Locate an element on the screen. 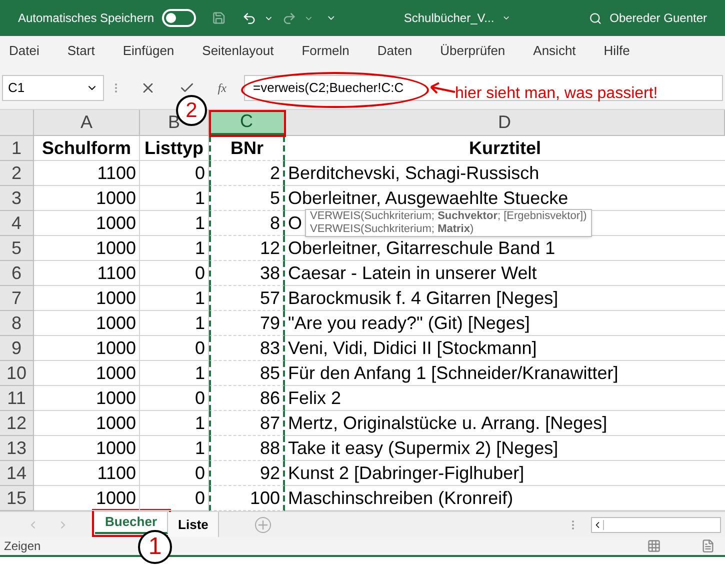 The height and width of the screenshot is (570, 725). row-header: 10 is located at coordinates (17, 373).